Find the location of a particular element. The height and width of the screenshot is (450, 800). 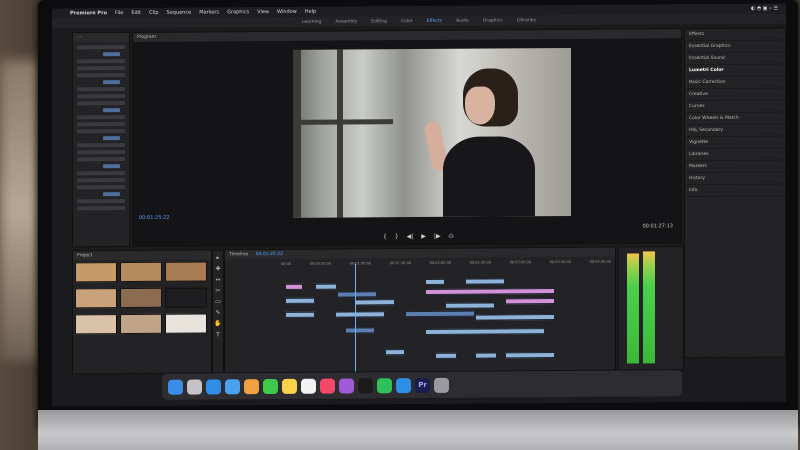

tool-icon: ✚ is located at coordinates (218, 268).